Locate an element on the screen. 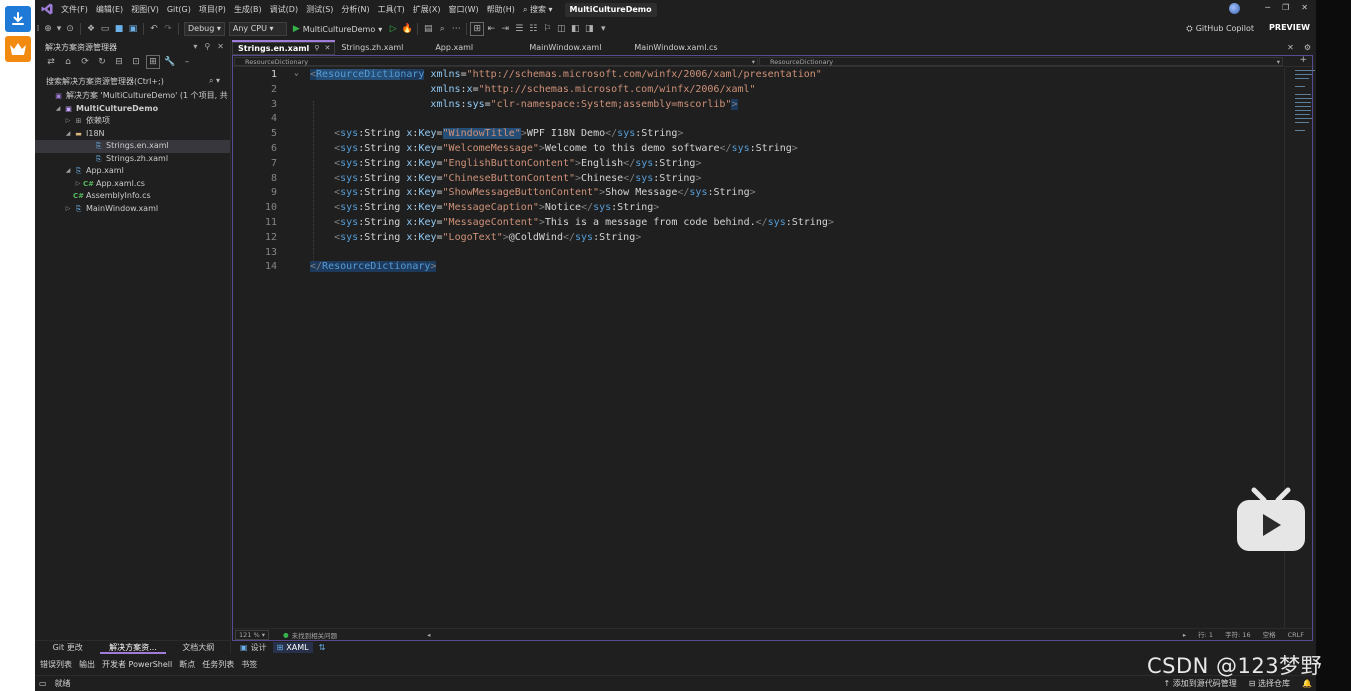 The width and height of the screenshot is (1351, 691). tree-item: C# AssemblyInfo.cs is located at coordinates (132, 196).